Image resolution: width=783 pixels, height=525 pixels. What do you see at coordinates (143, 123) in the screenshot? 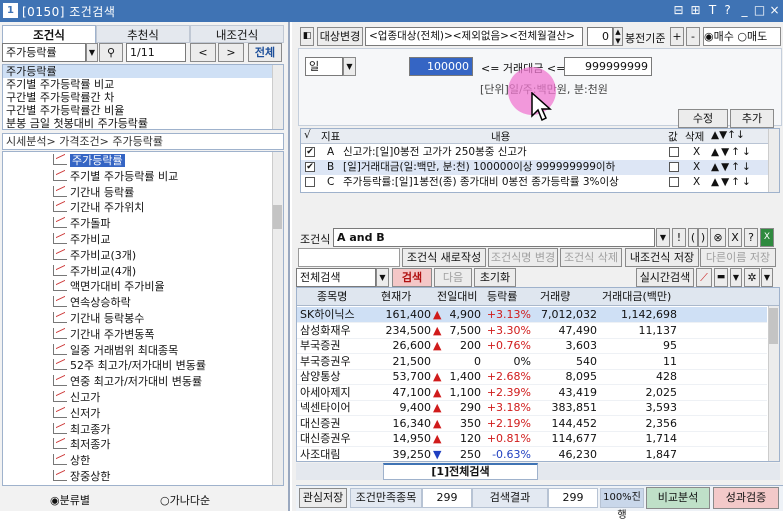
I see `list-item: 분봉 금일 첫봉대비 주가등락률` at bounding box center [143, 123].